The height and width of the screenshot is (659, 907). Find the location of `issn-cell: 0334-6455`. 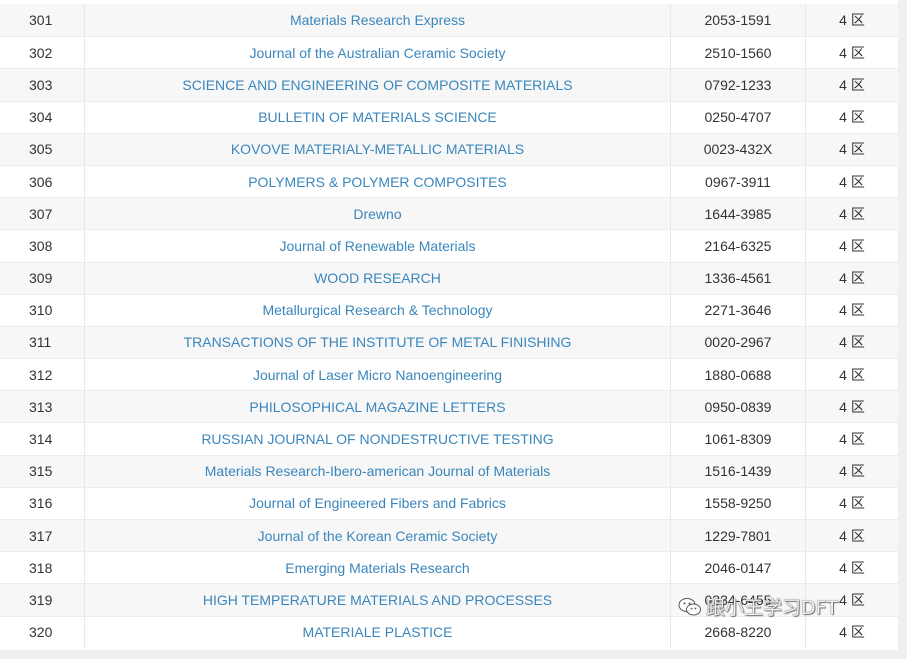

issn-cell: 0334-6455 is located at coordinates (738, 600).